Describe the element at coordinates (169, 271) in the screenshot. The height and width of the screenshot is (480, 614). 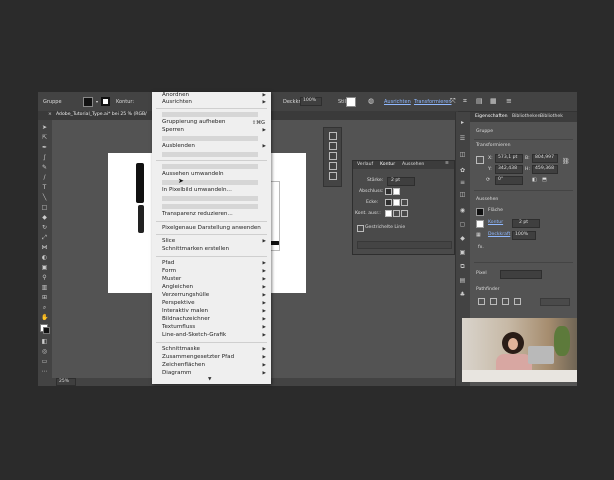
I see `menu-item-form: Form` at that location.